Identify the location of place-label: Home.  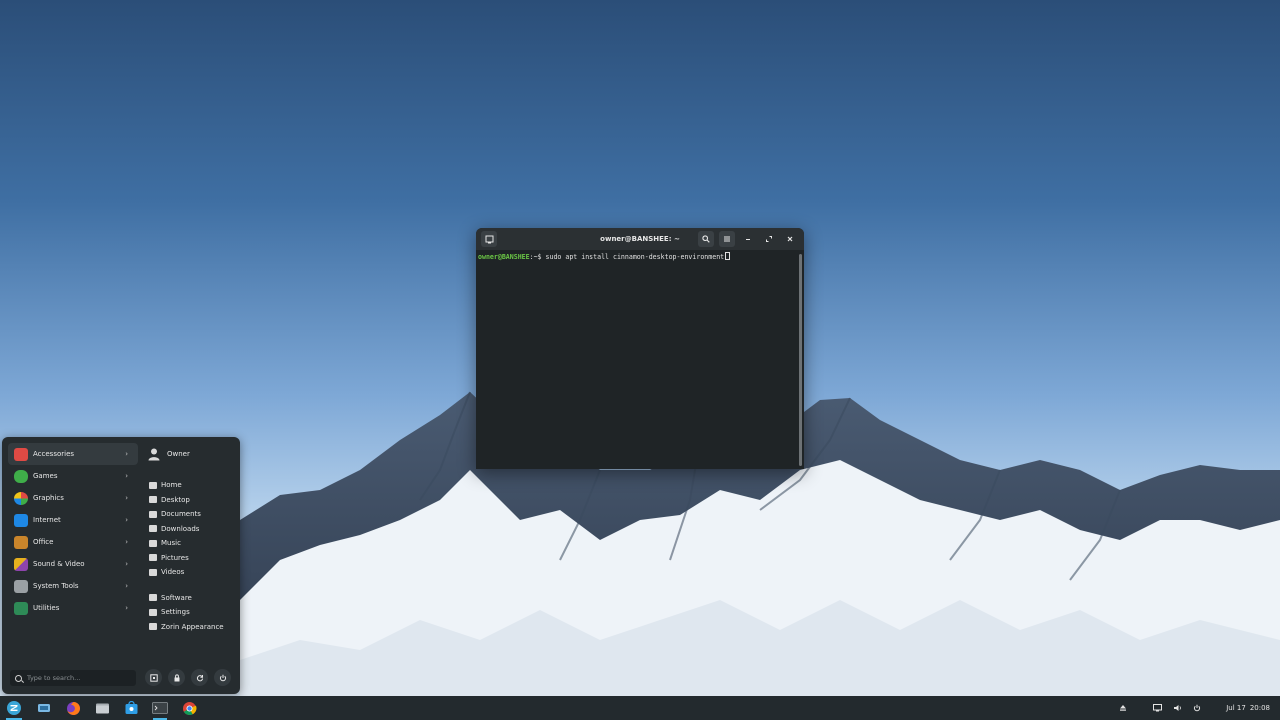
(171, 485).